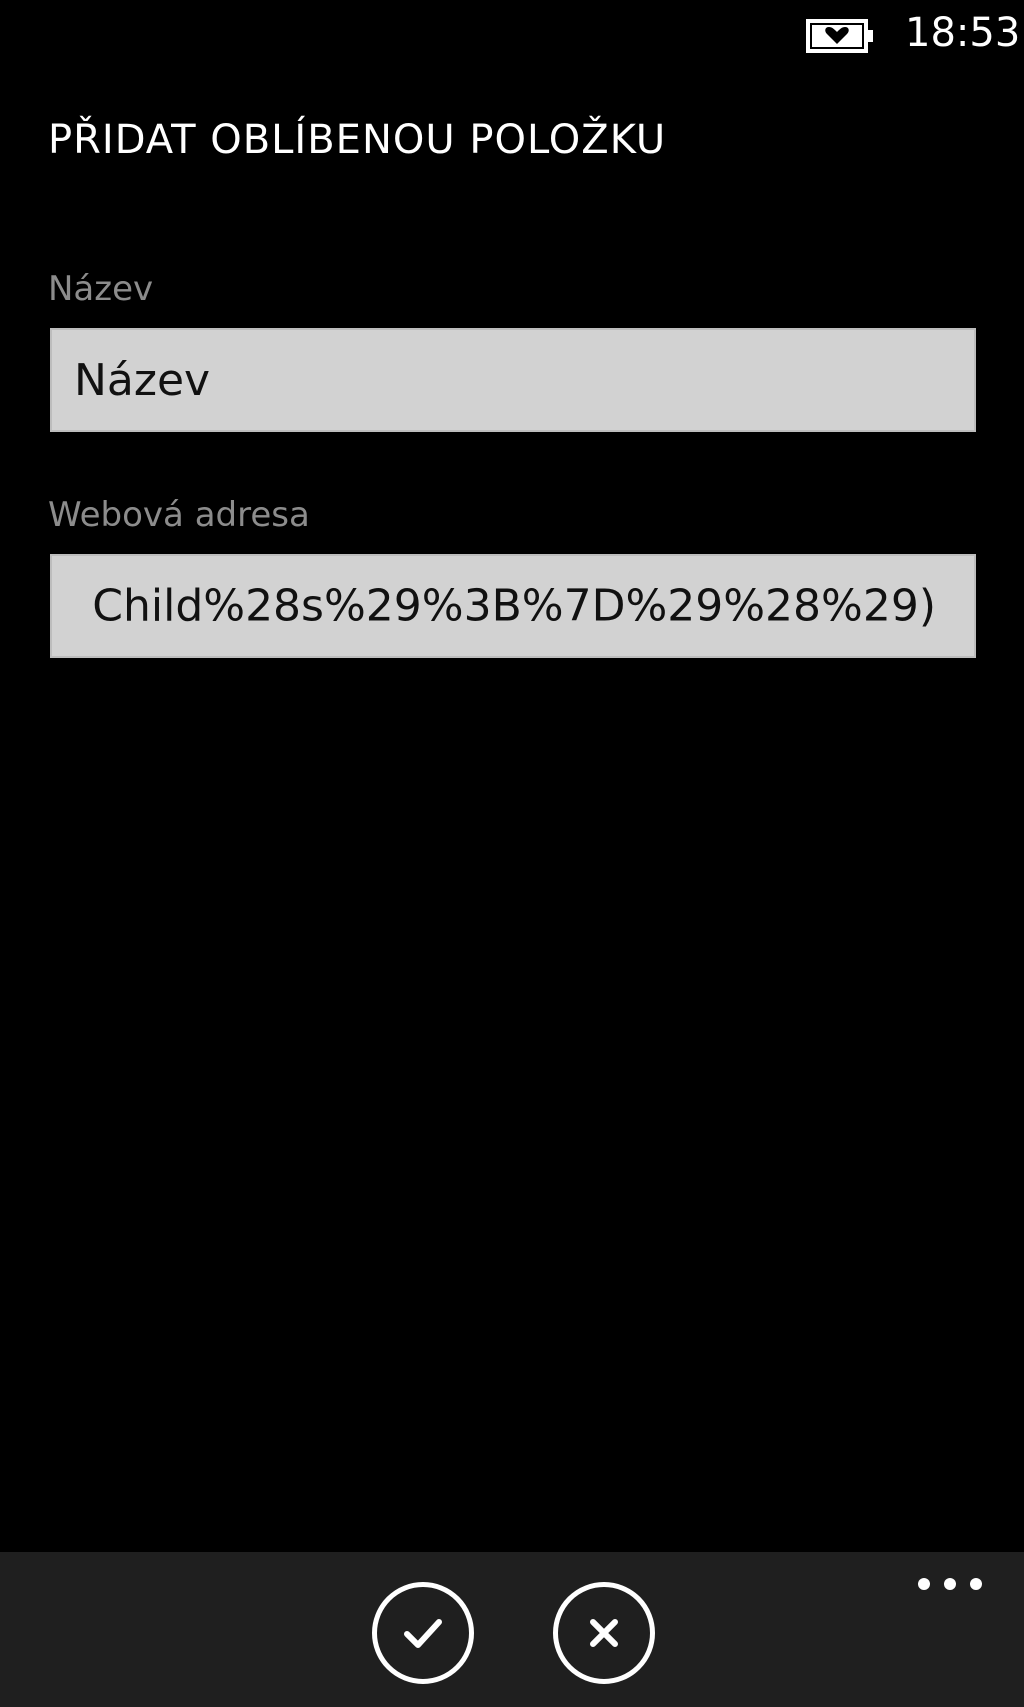 The height and width of the screenshot is (1707, 1024). I want to click on battery-heart-icon, so click(839, 36).